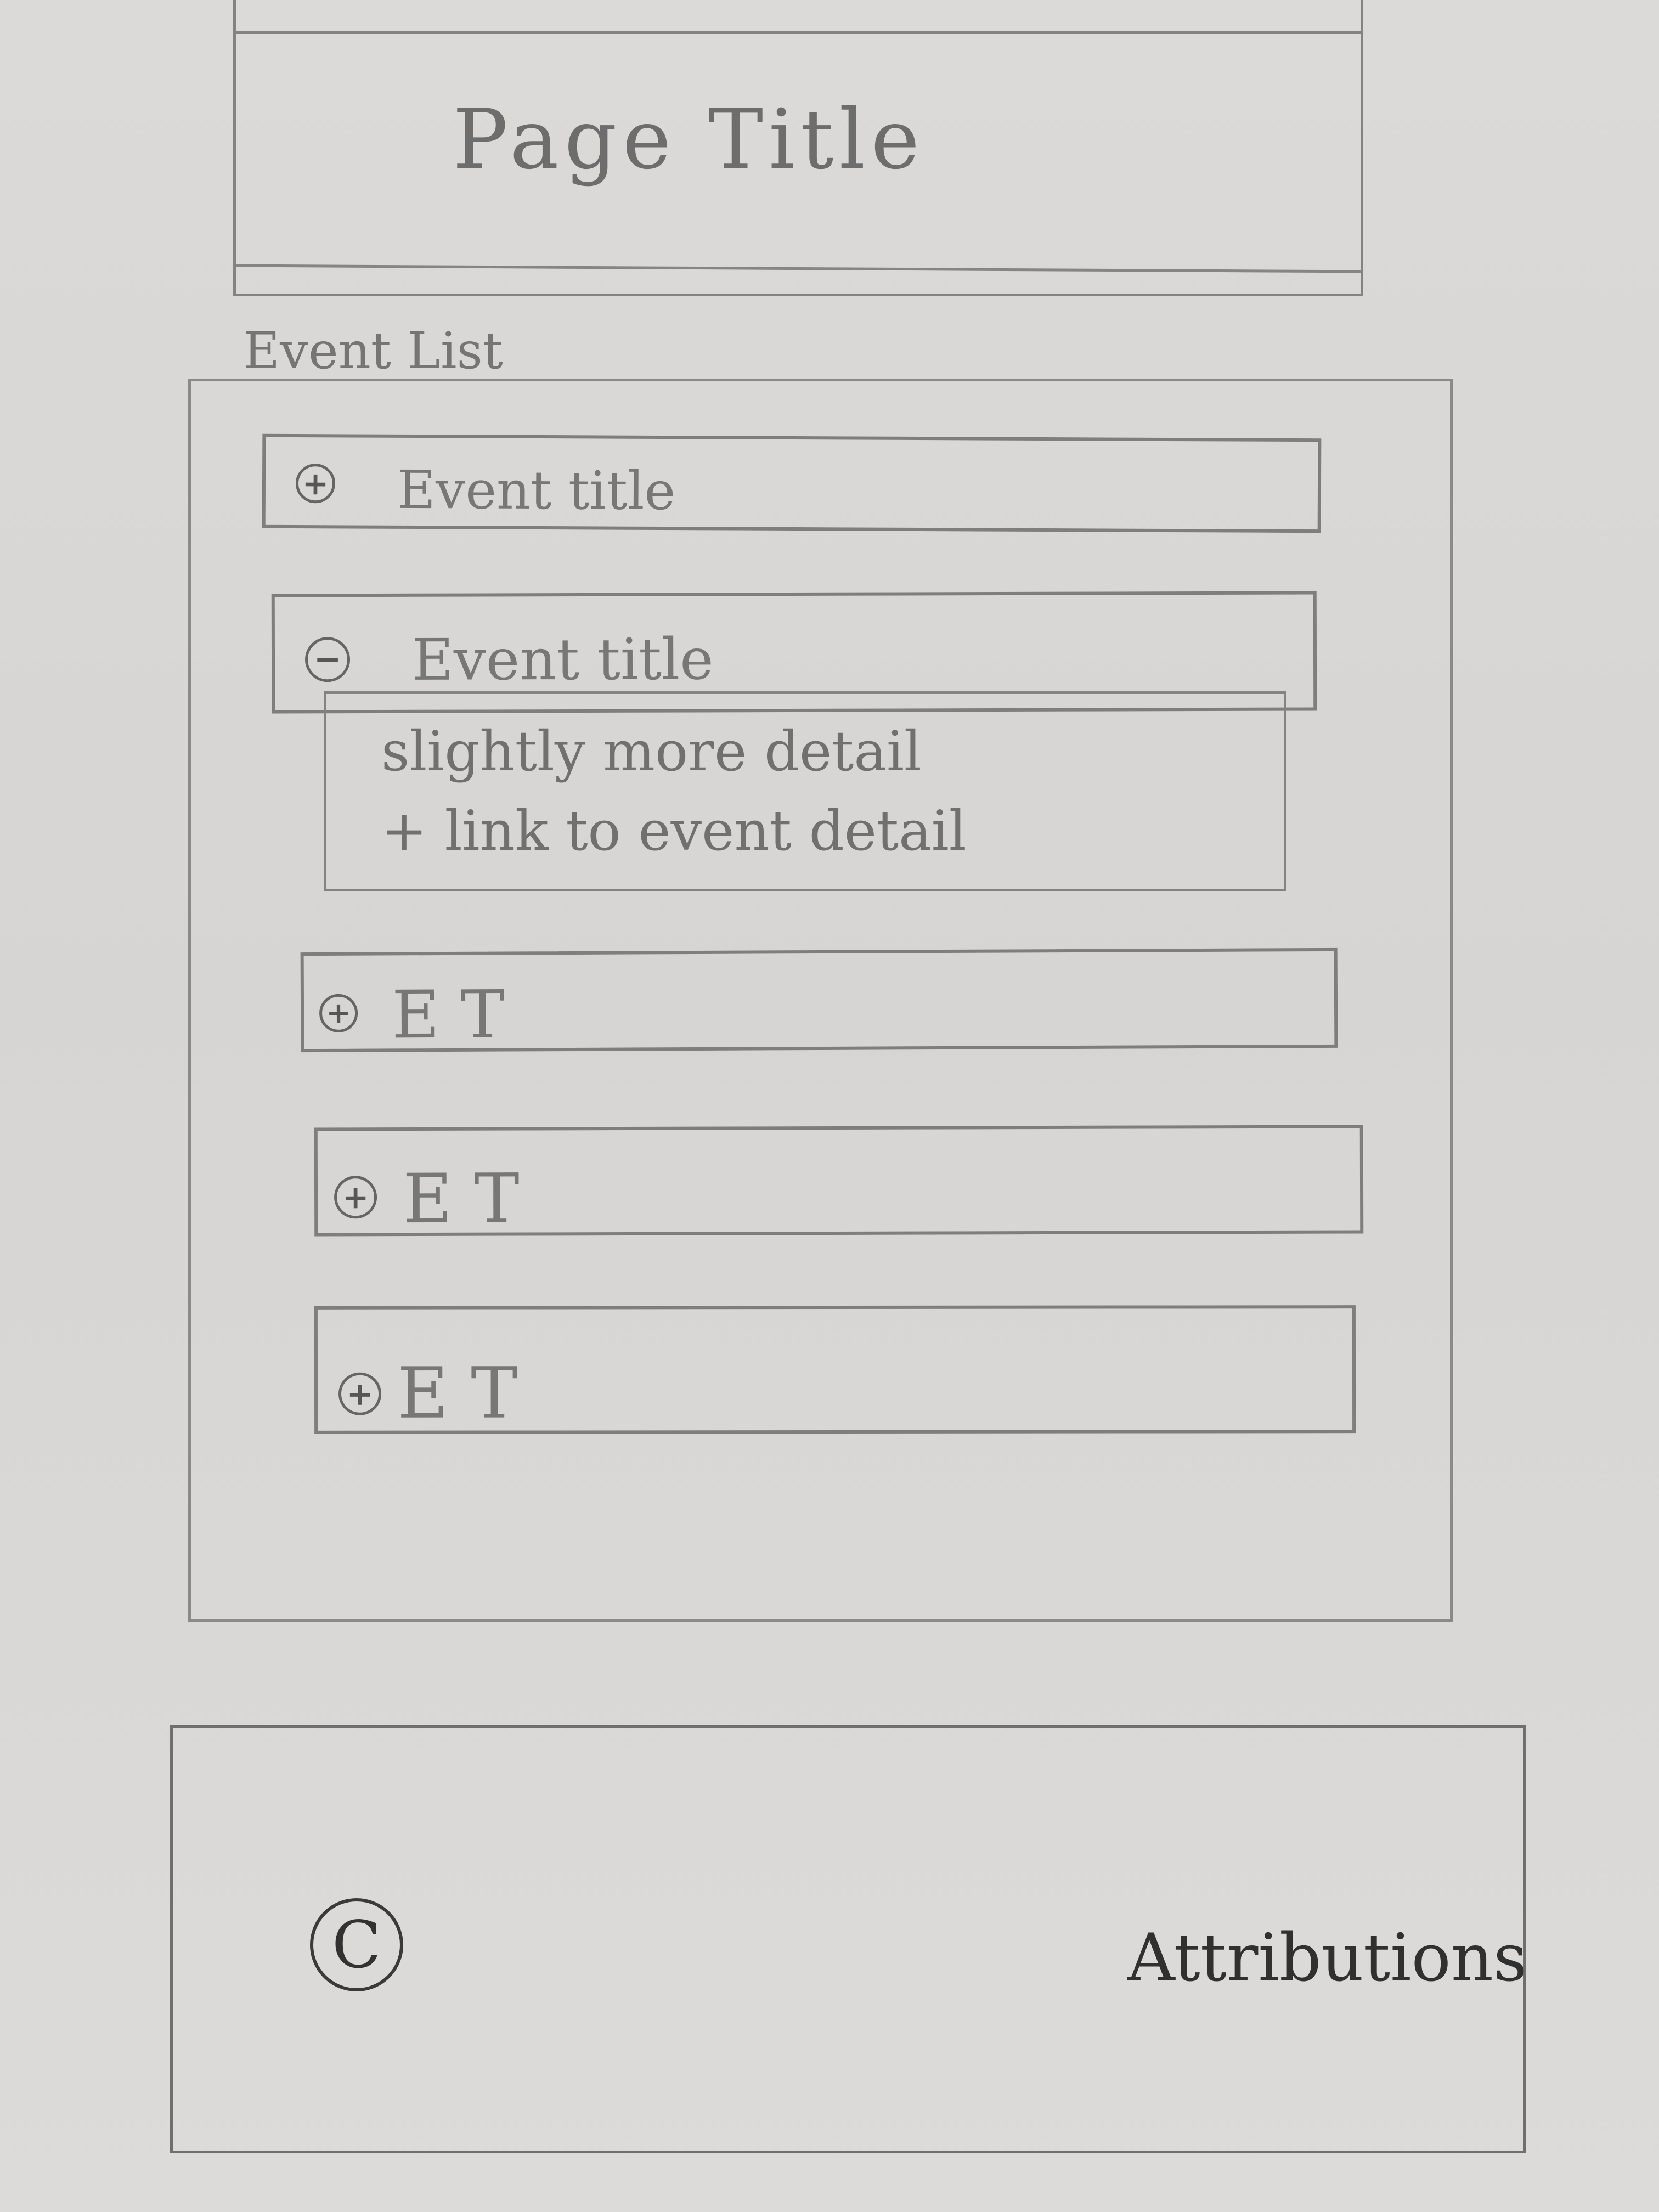 The width and height of the screenshot is (1659, 2212). What do you see at coordinates (835, 1370) in the screenshot?
I see `event-card-5: + E T` at bounding box center [835, 1370].